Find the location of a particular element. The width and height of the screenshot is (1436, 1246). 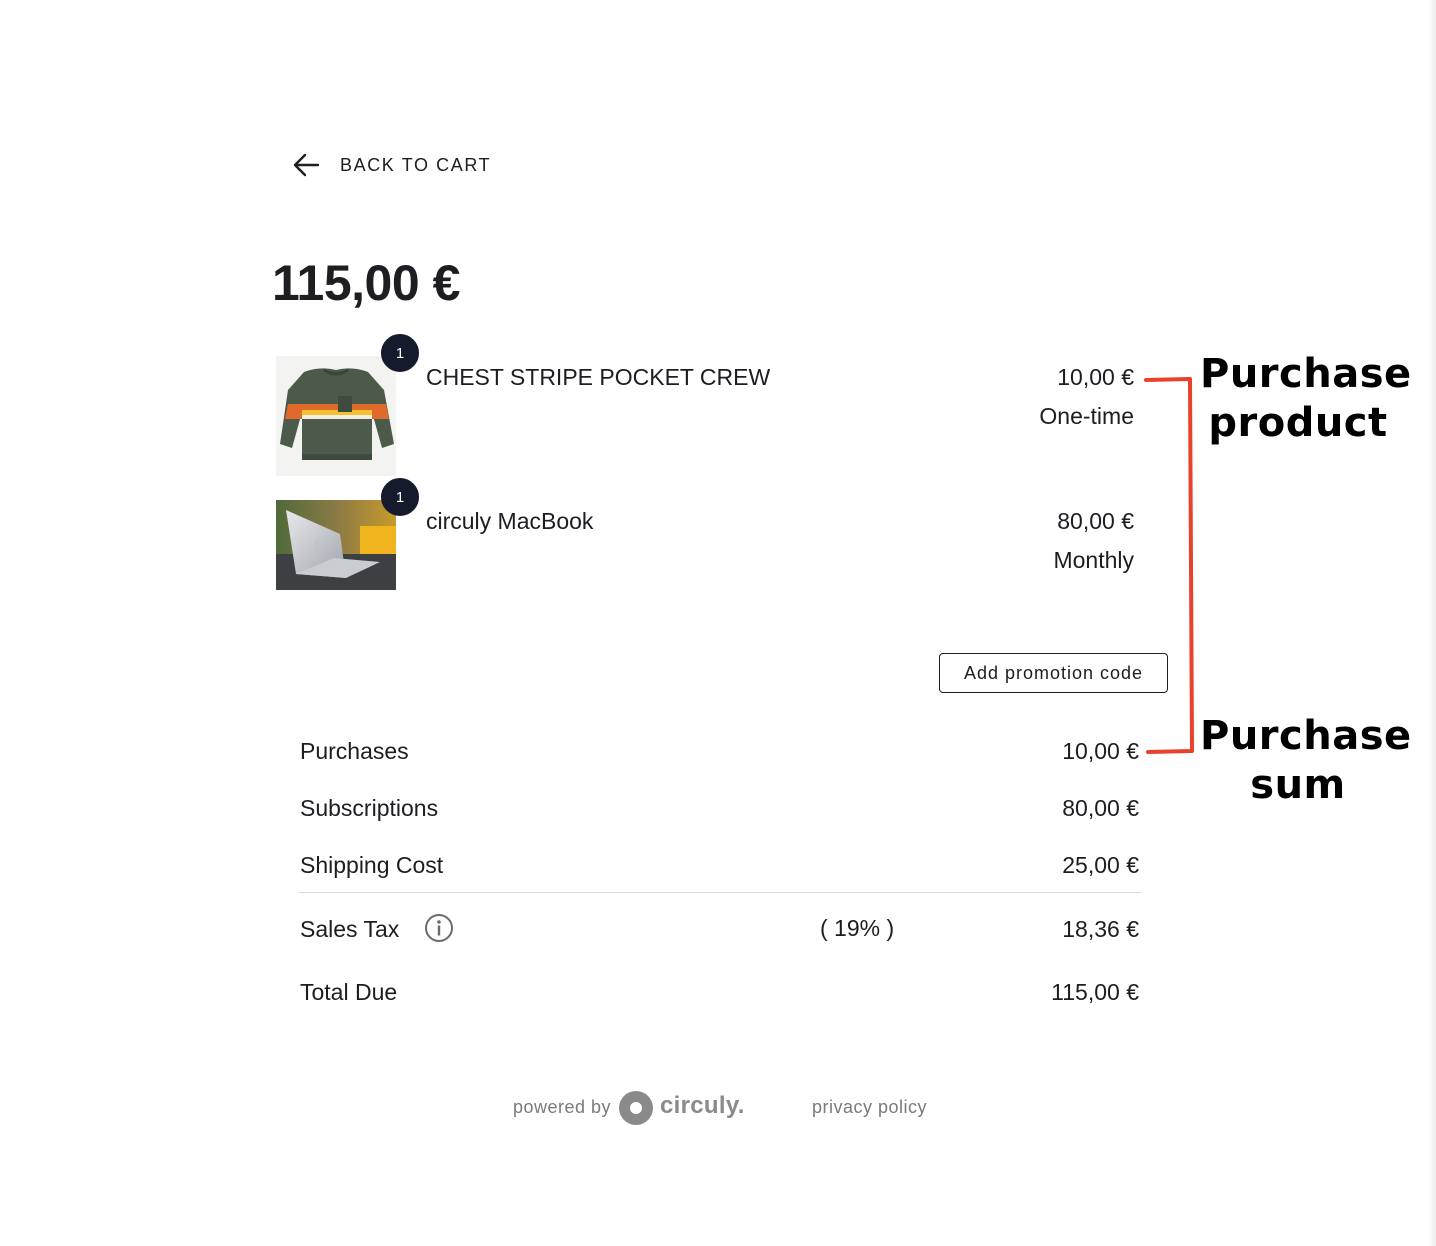

annotation-purchase-sum: Purchase sum is located at coordinates (1306, 761).